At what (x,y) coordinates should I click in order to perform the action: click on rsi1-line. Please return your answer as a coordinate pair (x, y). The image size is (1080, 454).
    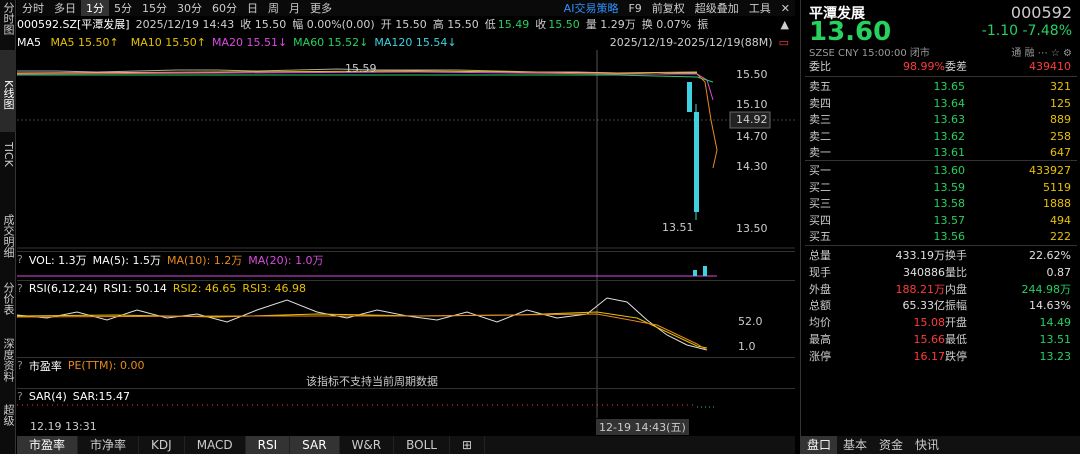
    Looking at the image, I should click on (362, 324).